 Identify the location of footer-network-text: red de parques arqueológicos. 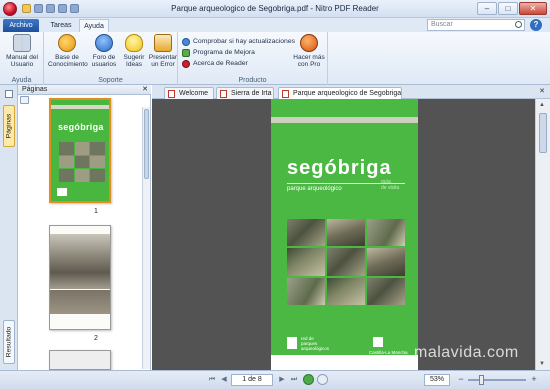
(315, 343).